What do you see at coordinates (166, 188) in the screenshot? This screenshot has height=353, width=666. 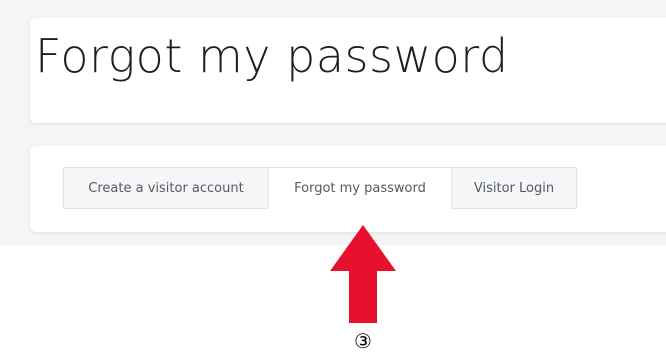 I see `tab-create-visitor-account: Create a visitor account` at bounding box center [166, 188].